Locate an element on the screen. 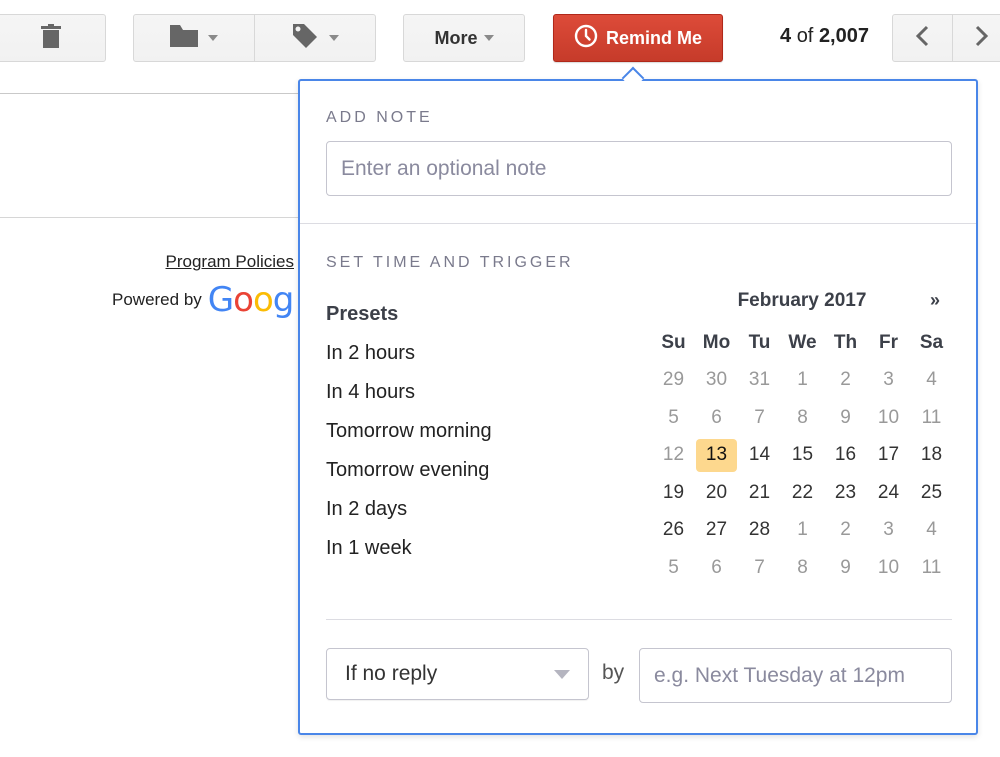 The image size is (1000, 757). preset-tomorrow-evening: Tomorrow evening is located at coordinates (409, 478).